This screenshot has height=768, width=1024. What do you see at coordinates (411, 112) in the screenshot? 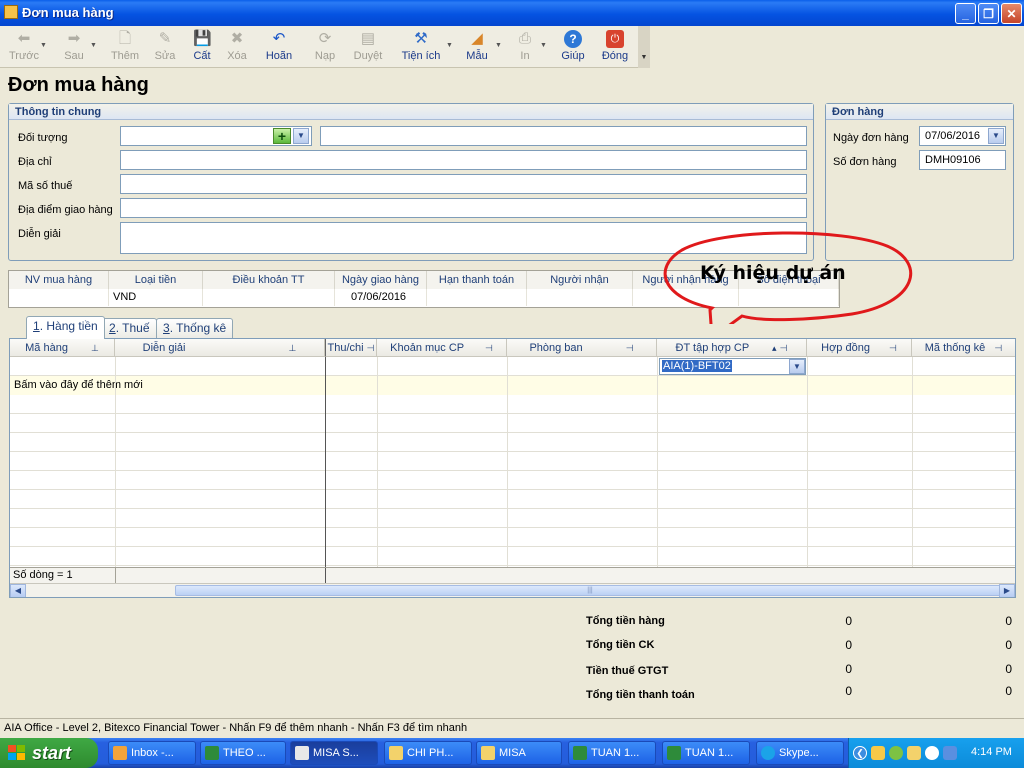
I see `general-info-header: Thông tin chung` at bounding box center [411, 112].